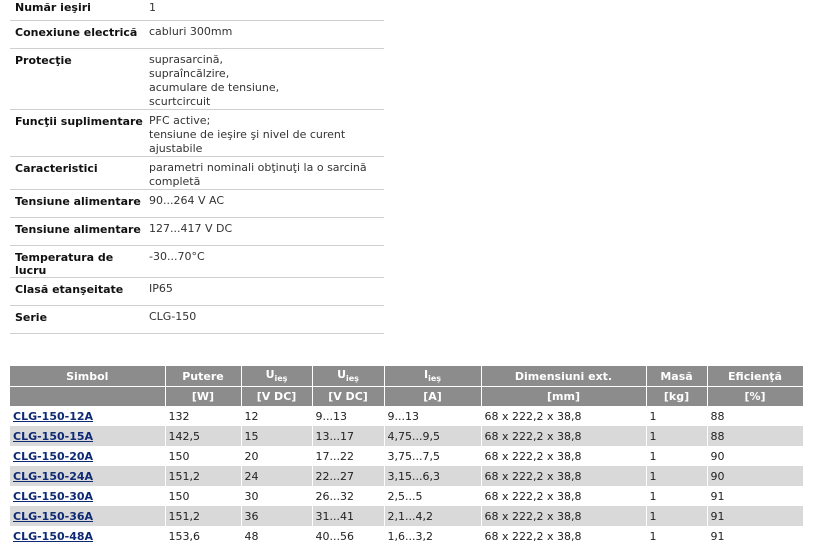 Image resolution: width=813 pixels, height=556 pixels. Describe the element at coordinates (197, 261) in the screenshot. I see `spec-row: Temperatura de lucru -30...70°C` at that location.